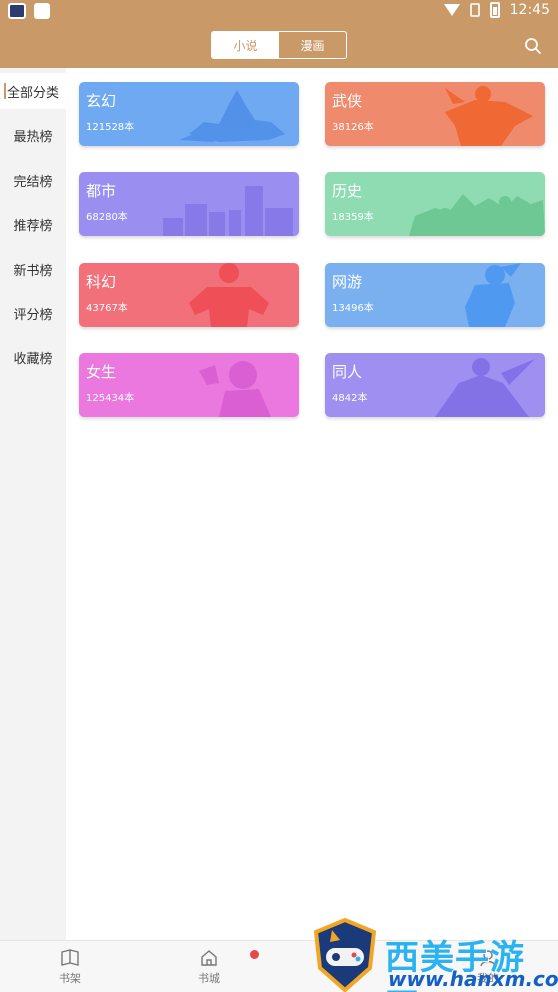 The width and height of the screenshot is (558, 992). Describe the element at coordinates (235, 389) in the screenshot. I see `girl-silhouette-icon` at that location.